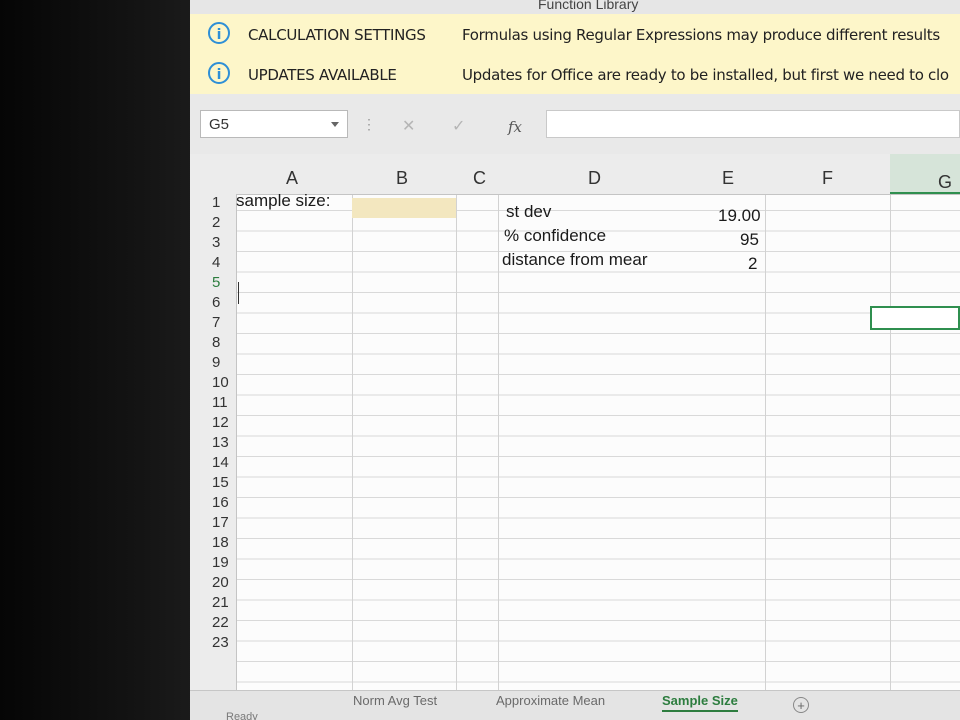 This screenshot has width=960, height=720. Describe the element at coordinates (945, 182) in the screenshot. I see `column-header-g: G` at that location.